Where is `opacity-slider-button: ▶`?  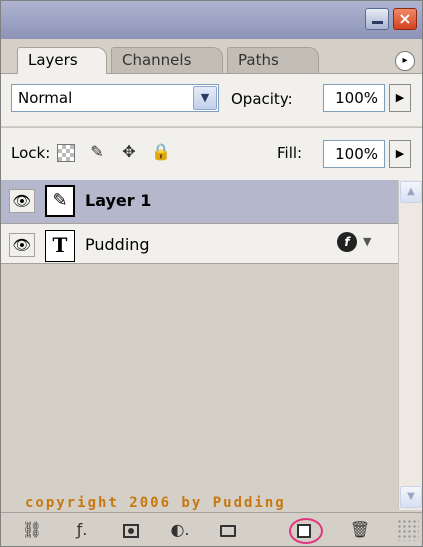 opacity-slider-button: ▶ is located at coordinates (400, 98).